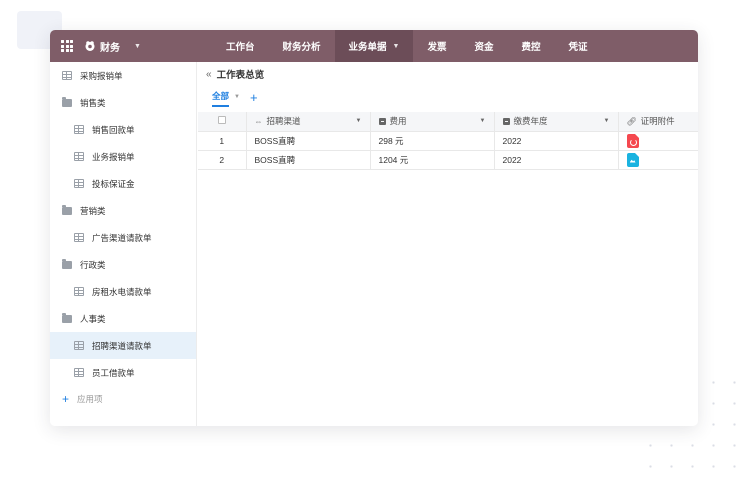  I want to click on option-icon: ⇔, so click(258, 121).